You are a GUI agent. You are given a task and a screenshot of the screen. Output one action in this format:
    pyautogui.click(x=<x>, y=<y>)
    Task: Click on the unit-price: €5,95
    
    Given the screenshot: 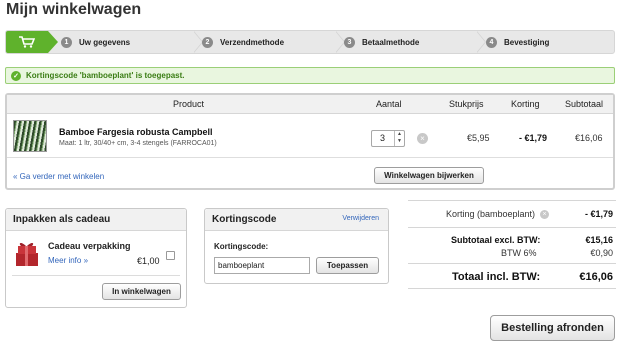 What is the action you would take?
    pyautogui.click(x=478, y=138)
    